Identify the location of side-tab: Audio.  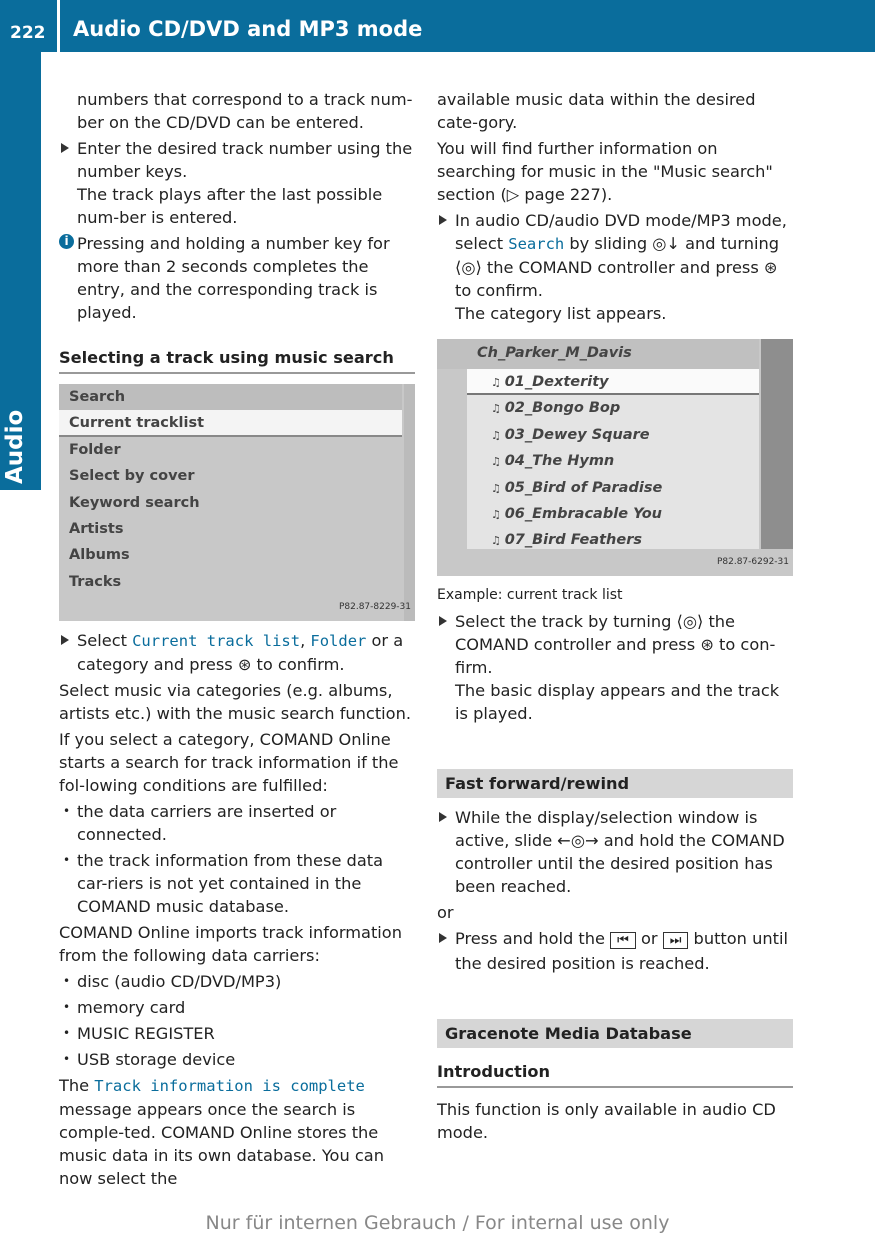
(20, 273).